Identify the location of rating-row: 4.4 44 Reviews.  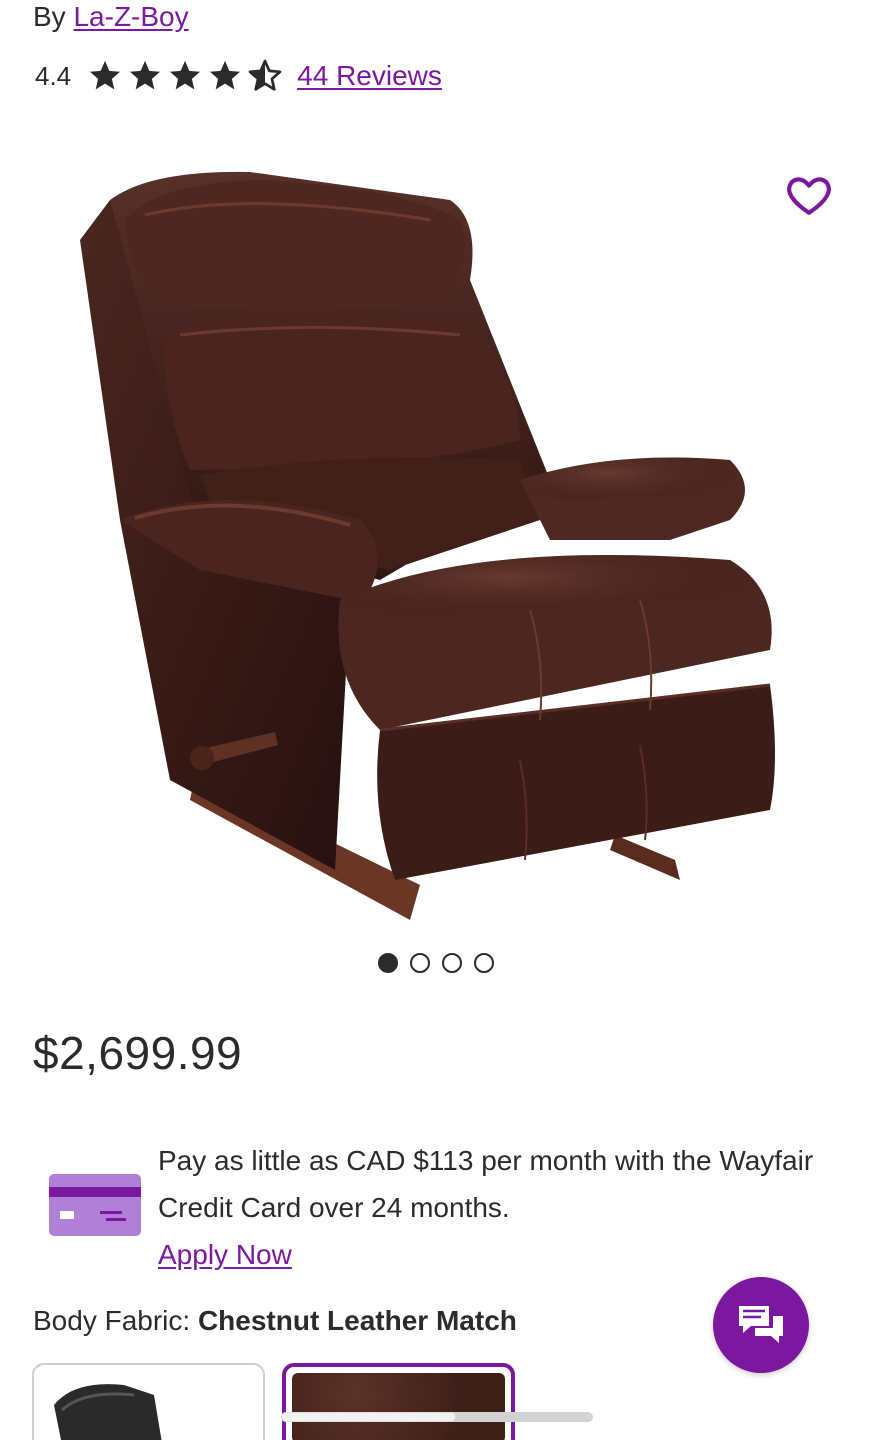
(238, 76).